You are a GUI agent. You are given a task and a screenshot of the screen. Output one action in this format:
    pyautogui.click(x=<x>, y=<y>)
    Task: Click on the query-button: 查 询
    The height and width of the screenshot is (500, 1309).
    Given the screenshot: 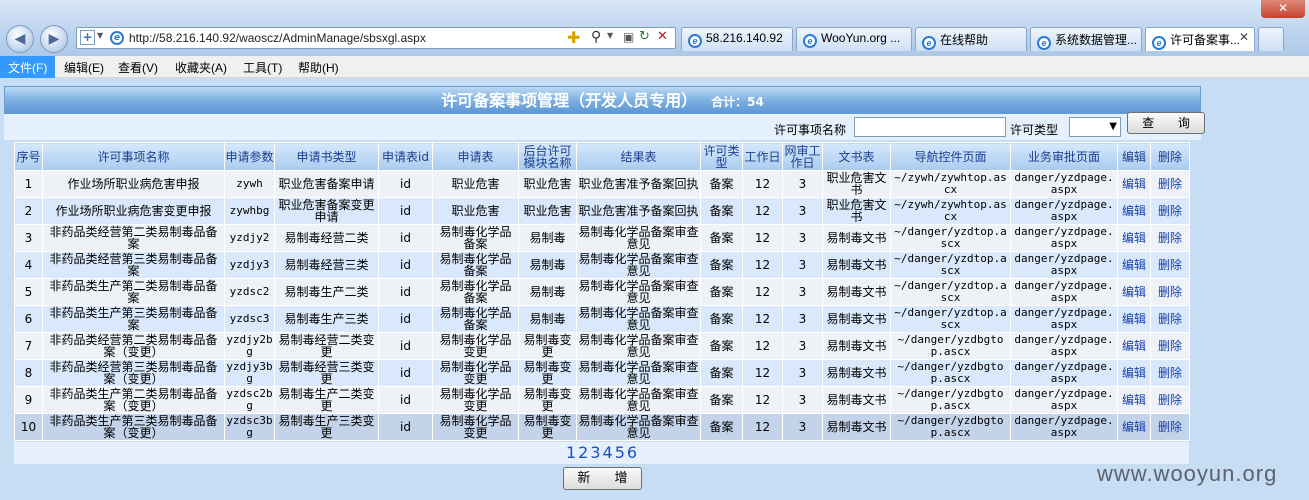 What is the action you would take?
    pyautogui.click(x=1166, y=123)
    